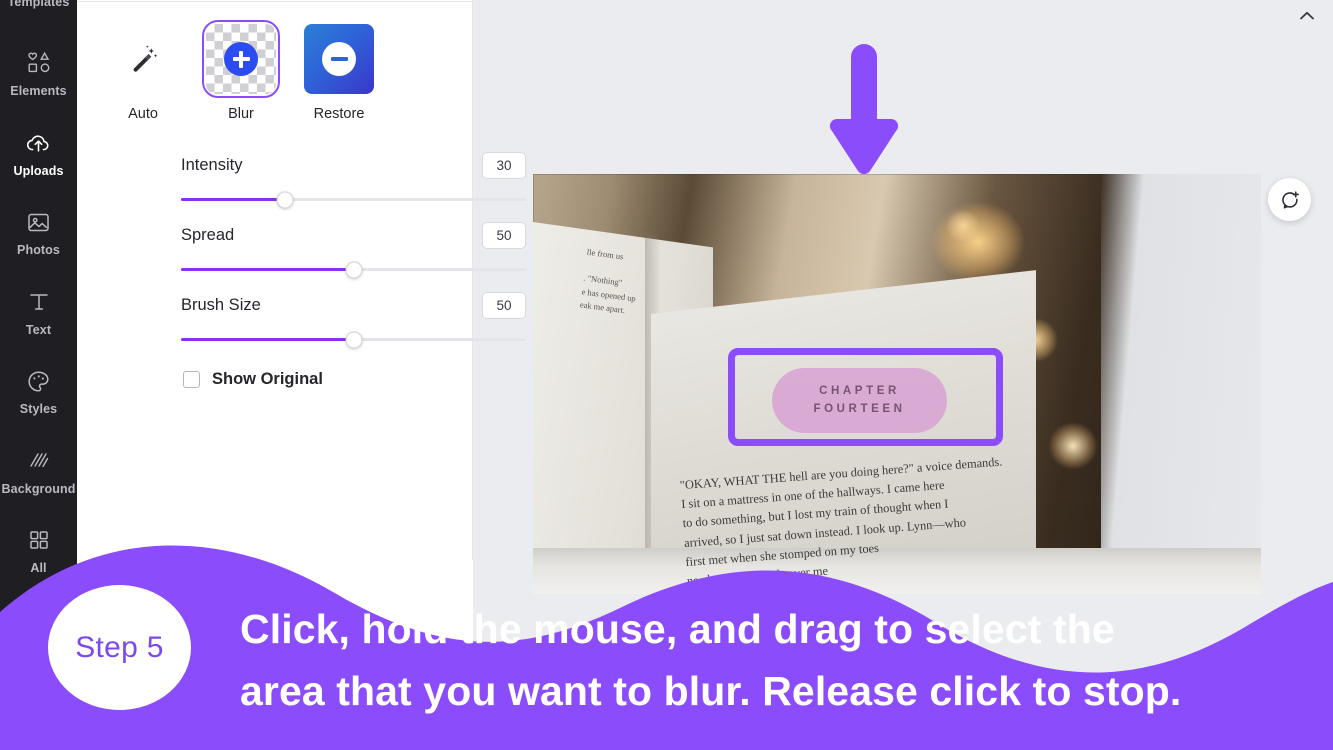  What do you see at coordinates (865, 397) in the screenshot?
I see `blur-selection-rectangle` at bounding box center [865, 397].